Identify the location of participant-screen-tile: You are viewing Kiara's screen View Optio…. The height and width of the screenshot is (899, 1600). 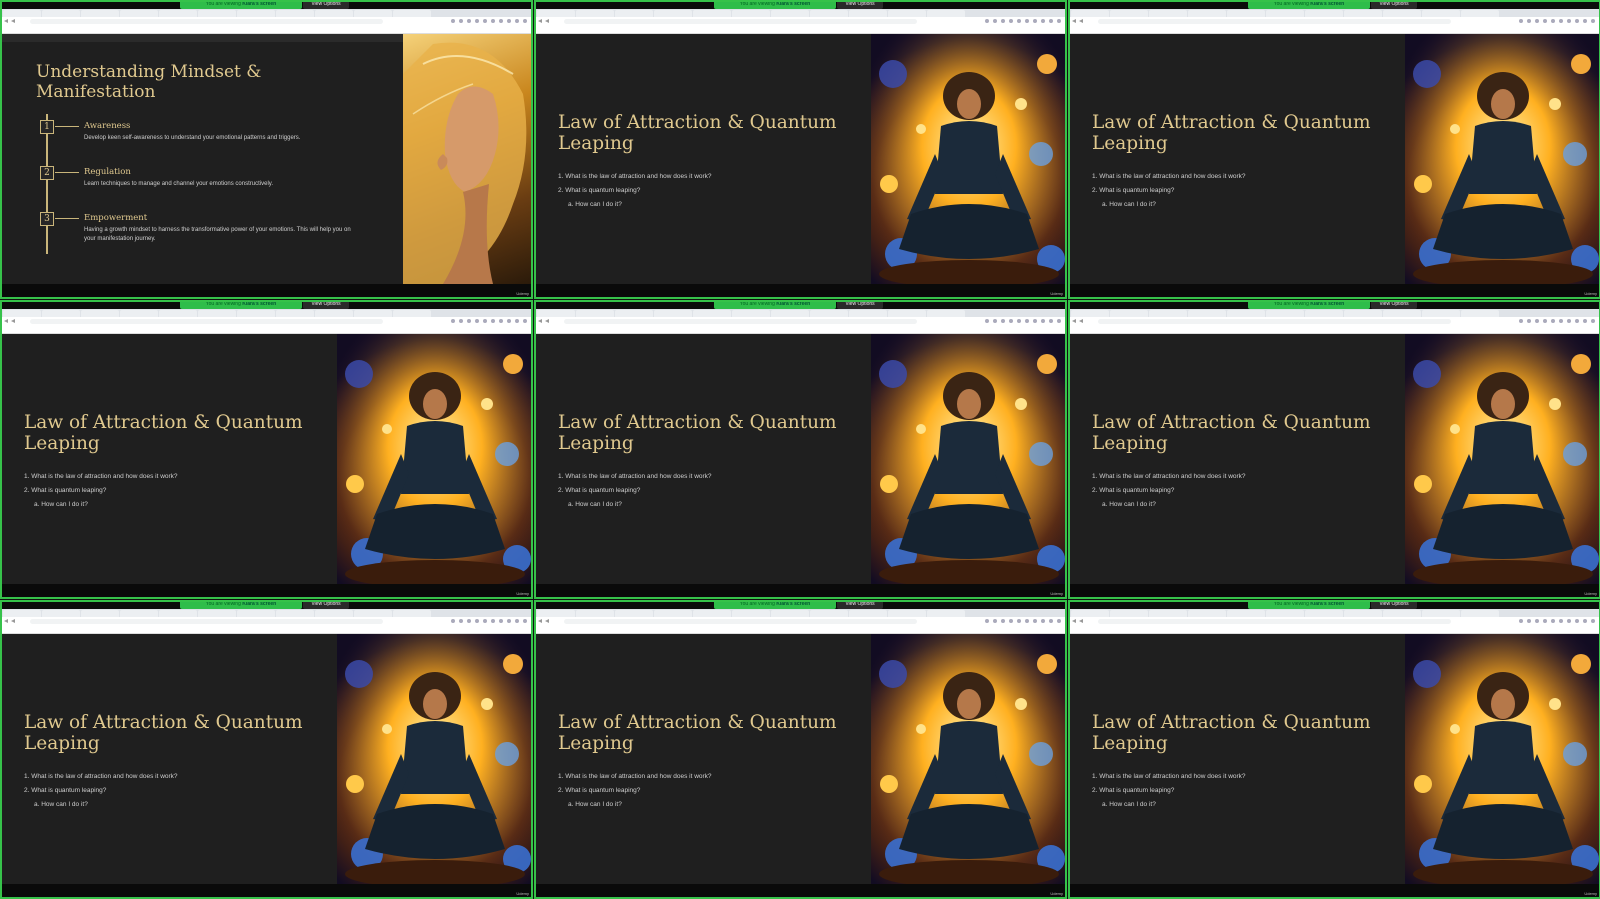
(266, 449).